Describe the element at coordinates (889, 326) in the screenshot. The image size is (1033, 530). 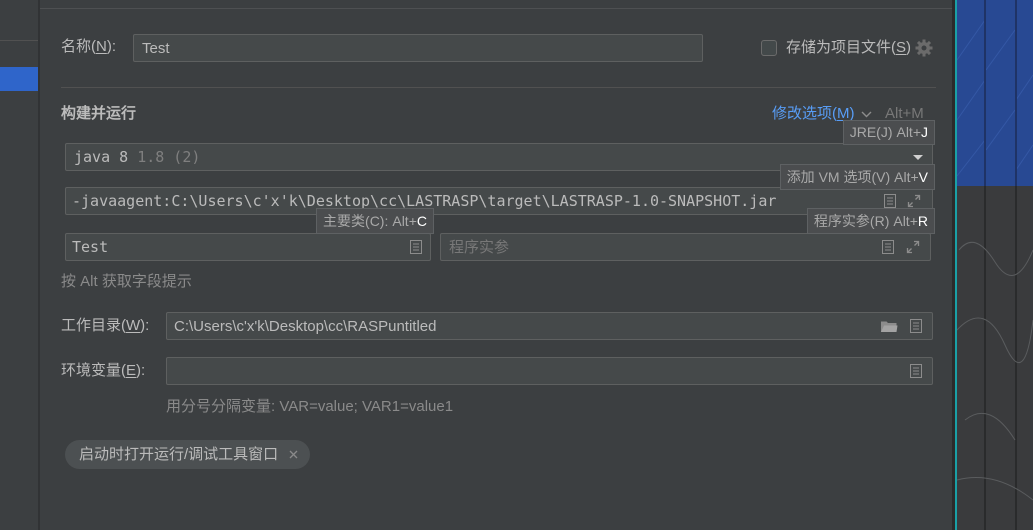
I see `folder-icon` at that location.